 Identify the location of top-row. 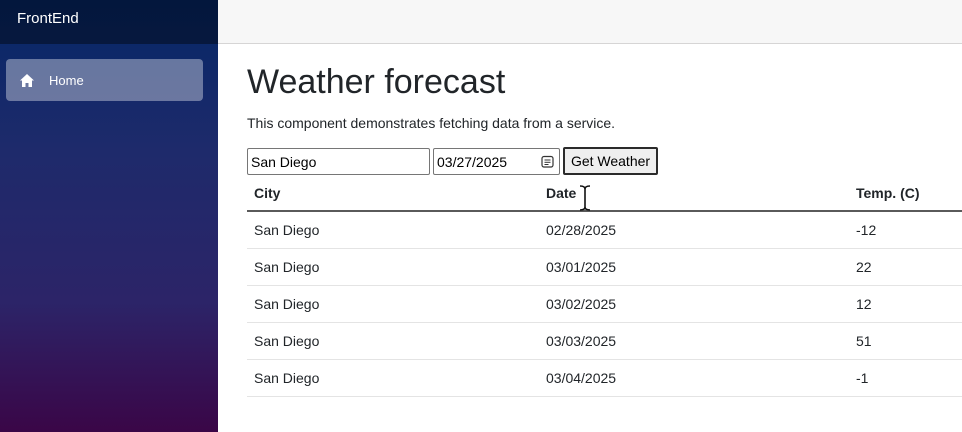
(590, 22).